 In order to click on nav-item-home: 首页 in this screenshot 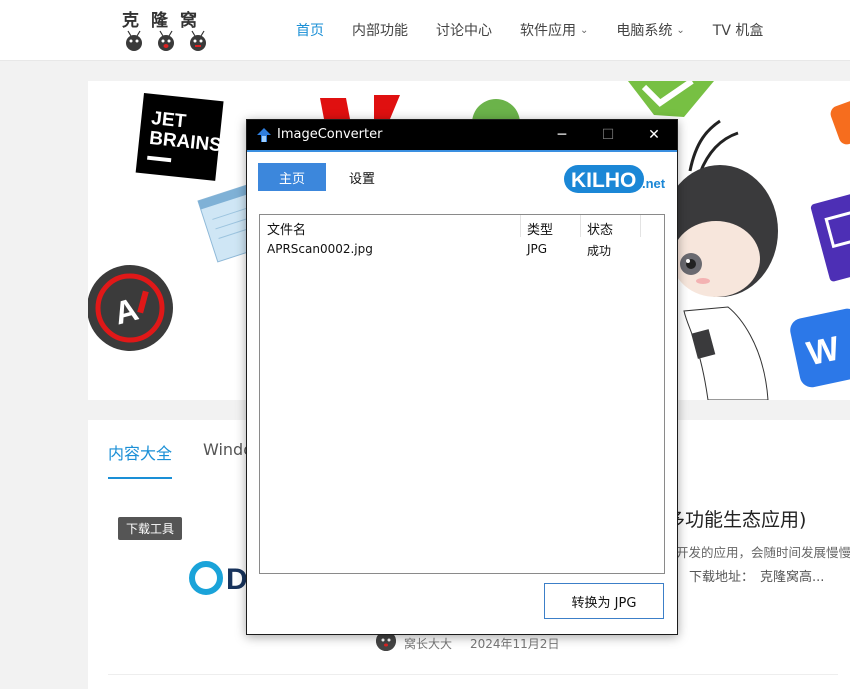, I will do `click(310, 30)`.